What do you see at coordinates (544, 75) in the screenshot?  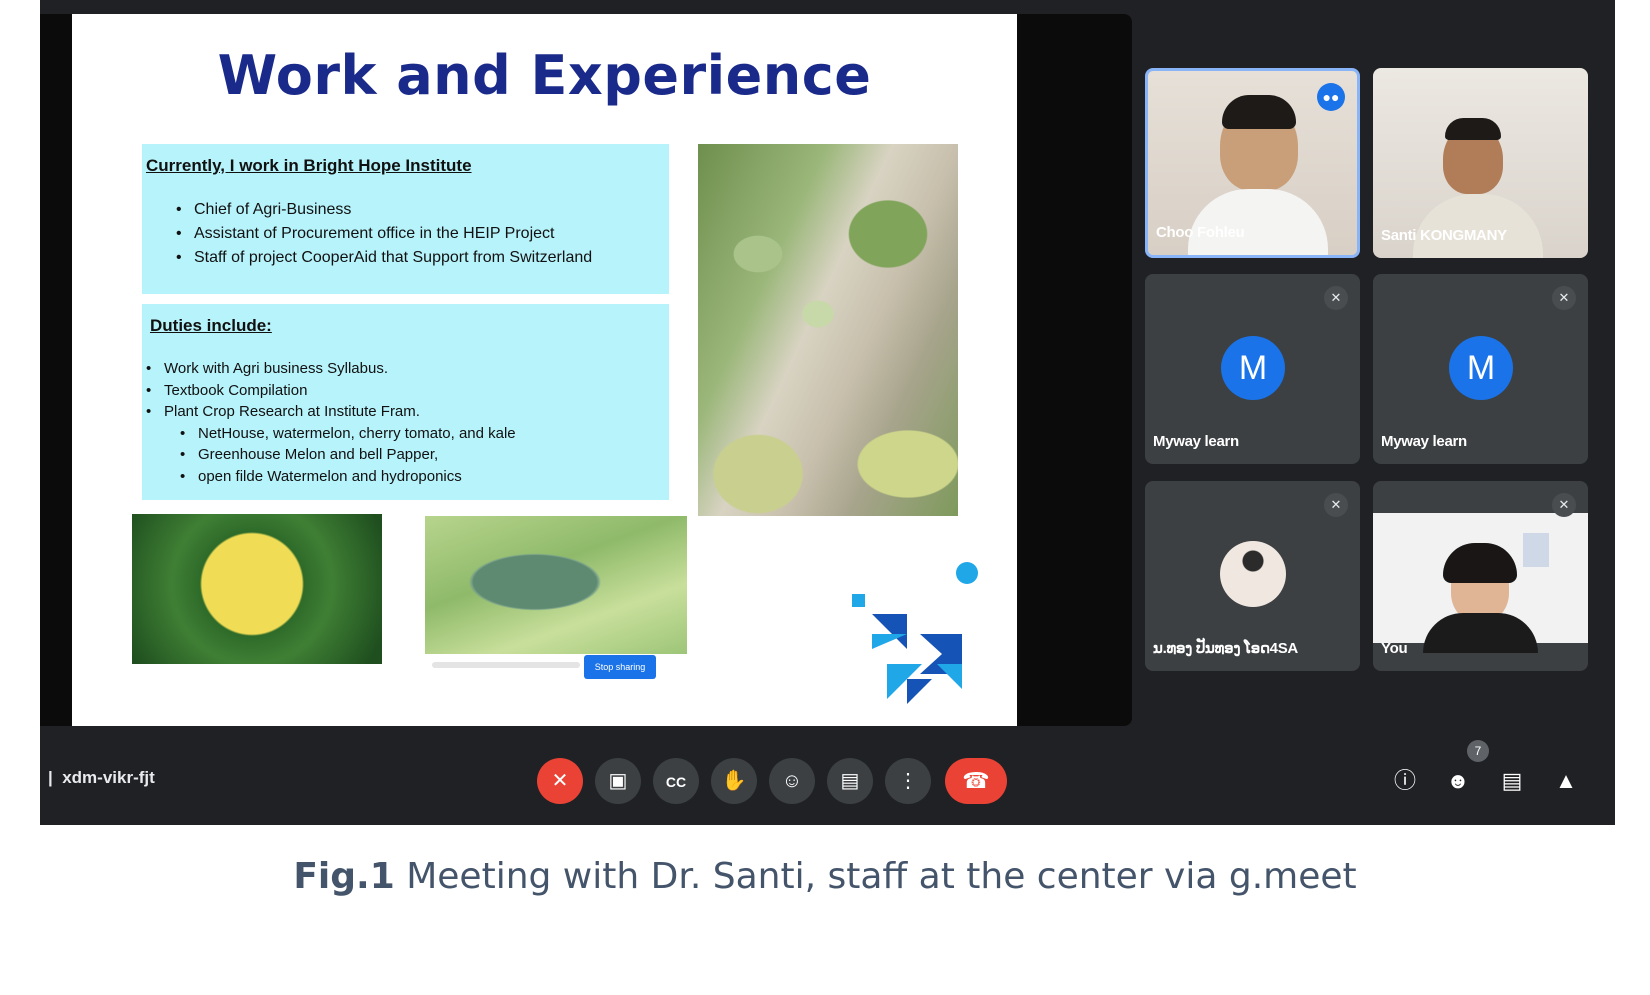 I see `slide-title: Work and Experience` at bounding box center [544, 75].